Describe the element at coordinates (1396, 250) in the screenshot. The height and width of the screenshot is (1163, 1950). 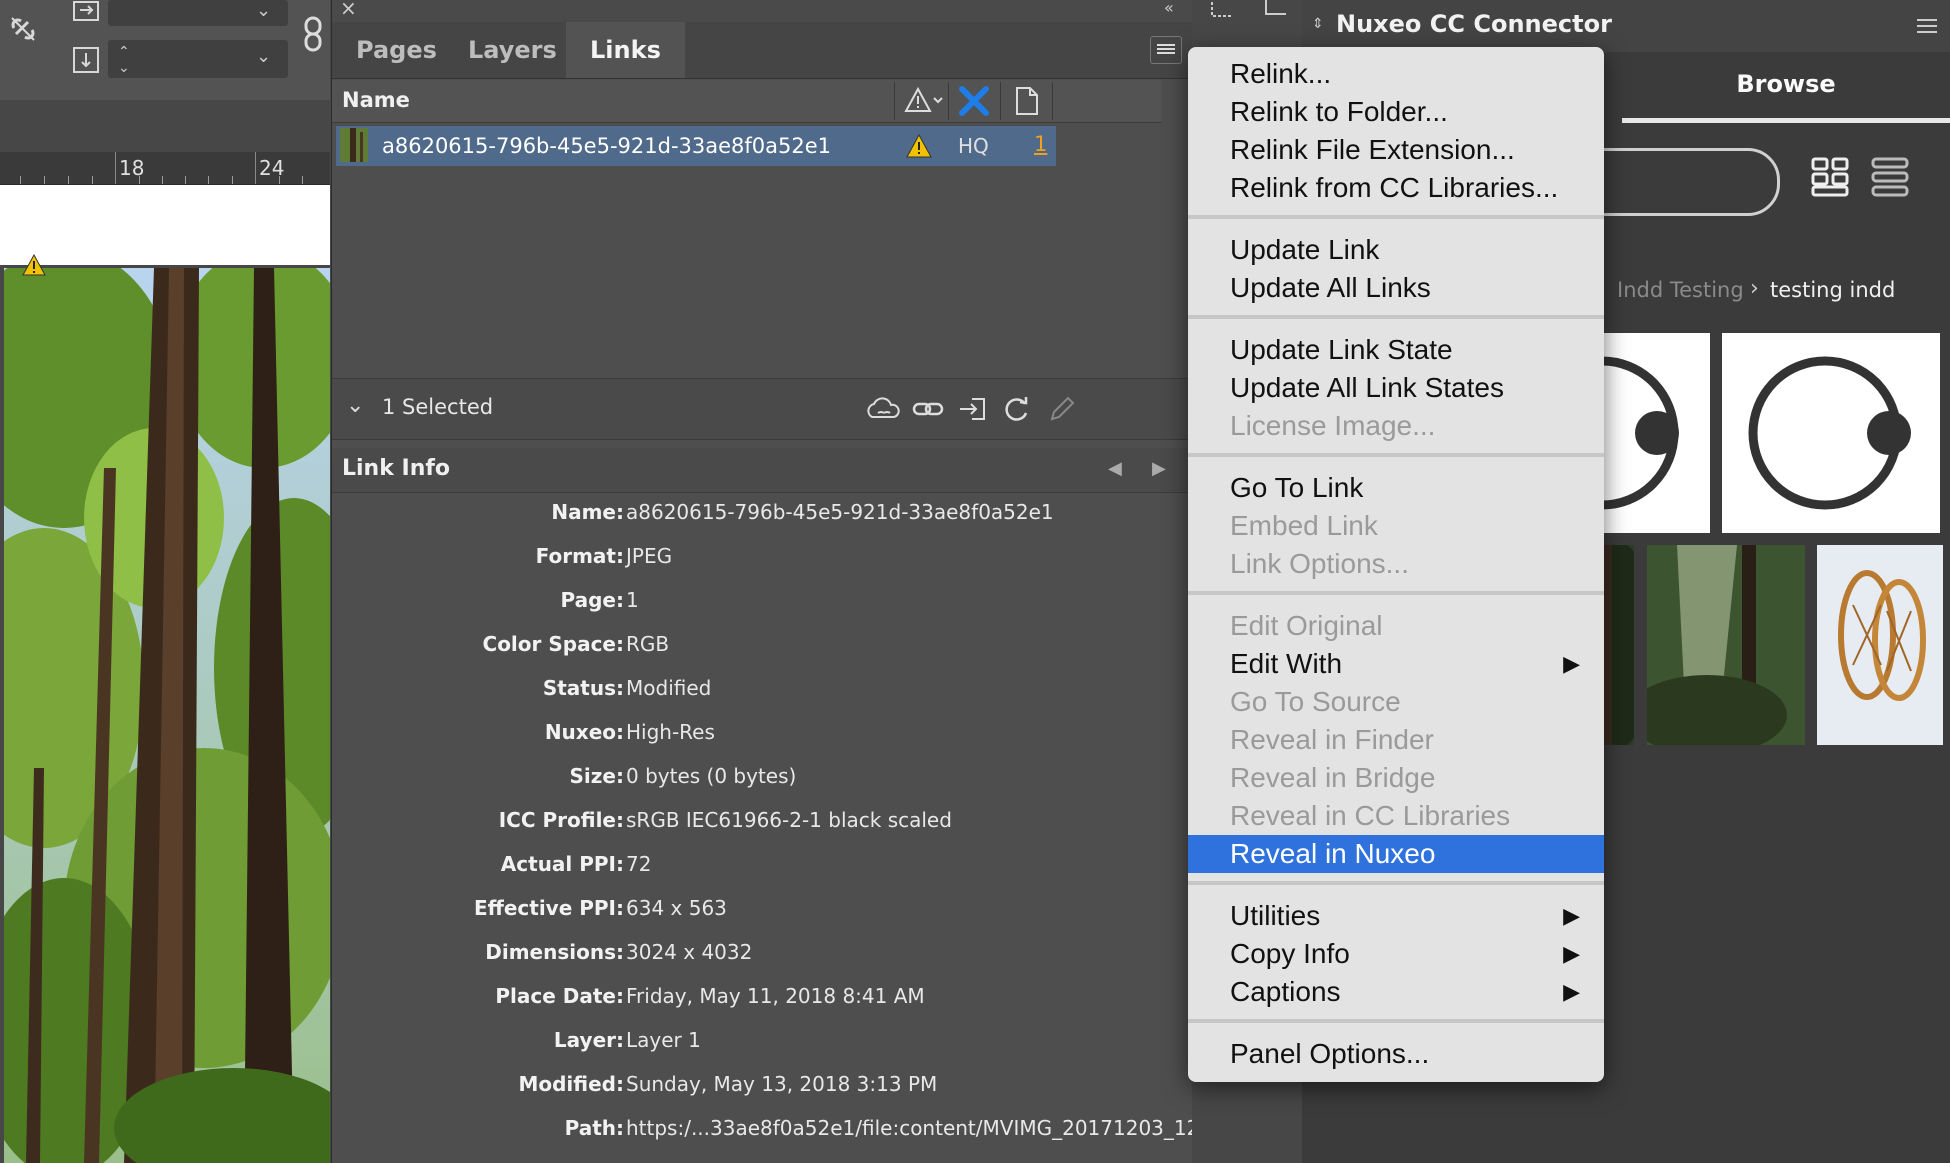
I see `menu-item-update-link: Update Link` at that location.